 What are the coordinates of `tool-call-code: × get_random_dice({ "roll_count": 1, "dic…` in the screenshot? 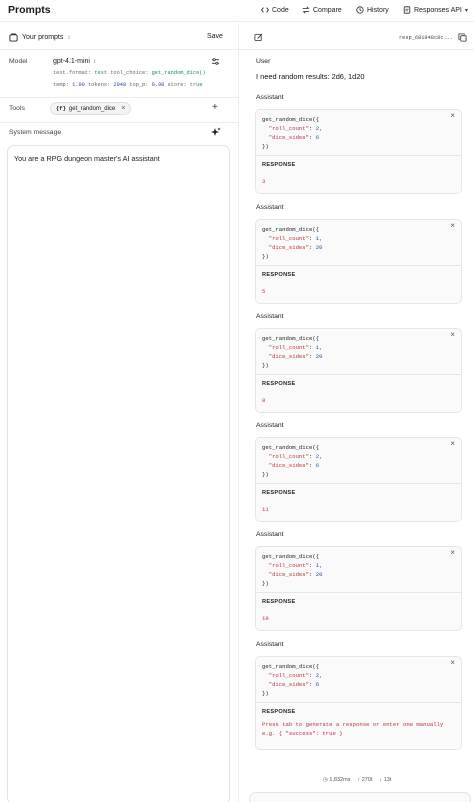 It's located at (358, 569).